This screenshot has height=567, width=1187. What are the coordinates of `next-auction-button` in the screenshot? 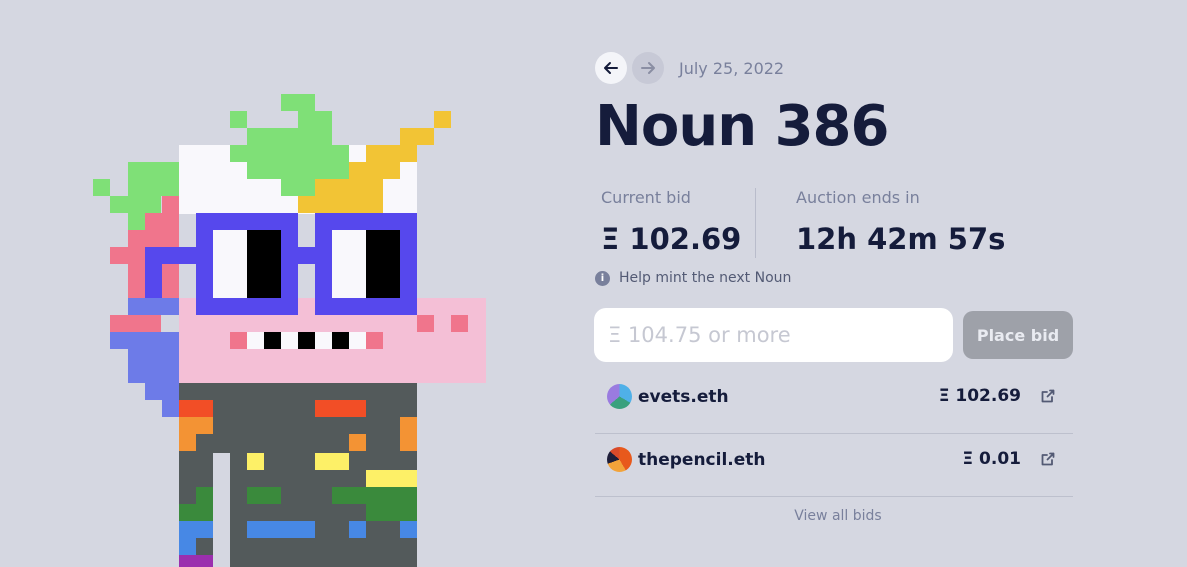 It's located at (648, 68).